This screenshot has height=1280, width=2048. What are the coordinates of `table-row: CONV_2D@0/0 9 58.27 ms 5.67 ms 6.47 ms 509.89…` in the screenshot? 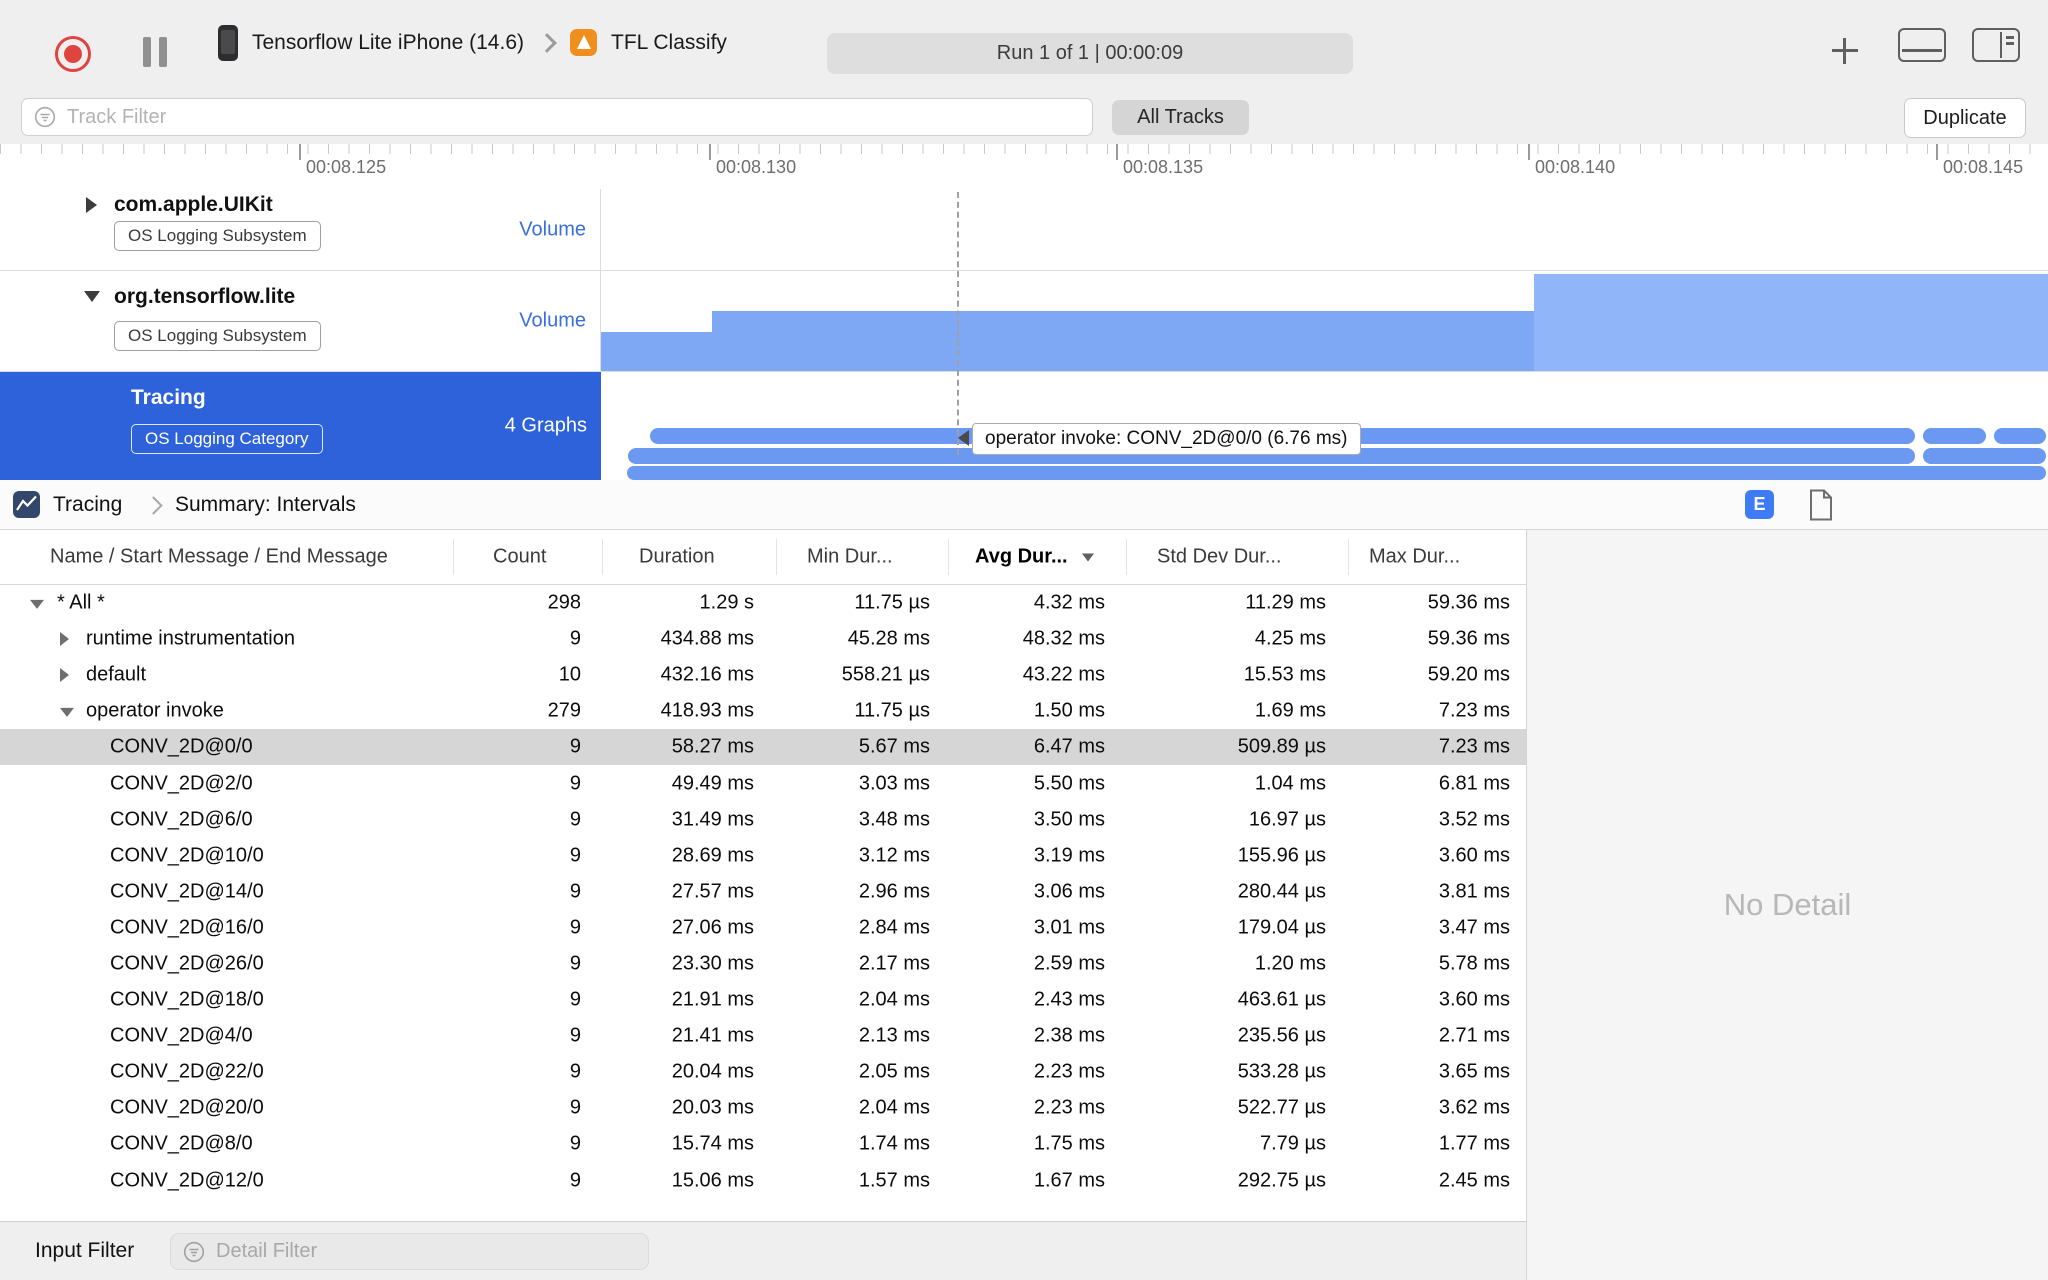 It's located at (763, 747).